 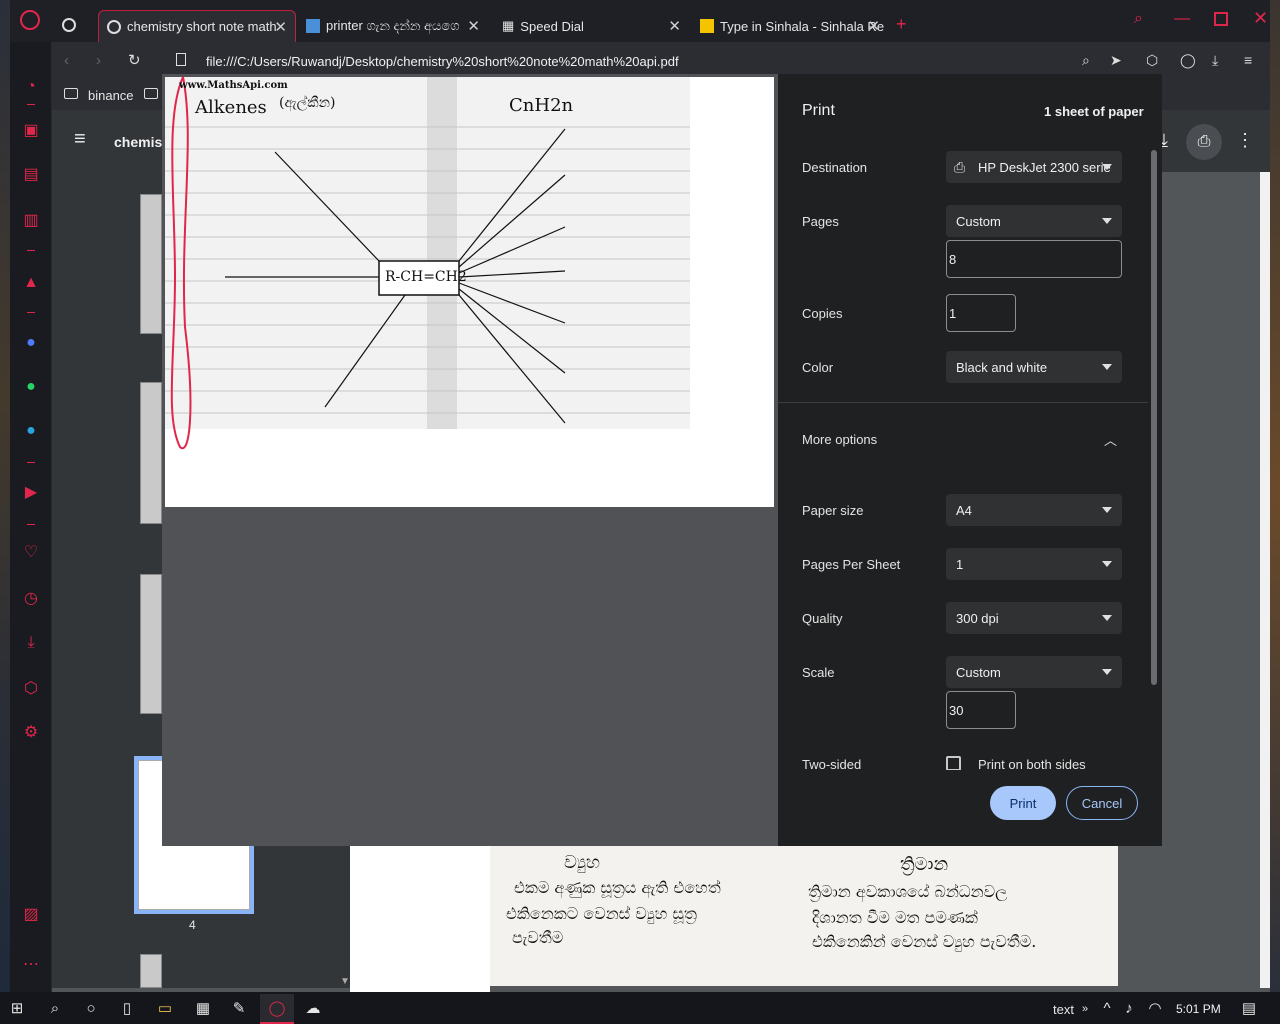 What do you see at coordinates (1034, 672) in the screenshot?
I see `scale-select: Custom` at bounding box center [1034, 672].